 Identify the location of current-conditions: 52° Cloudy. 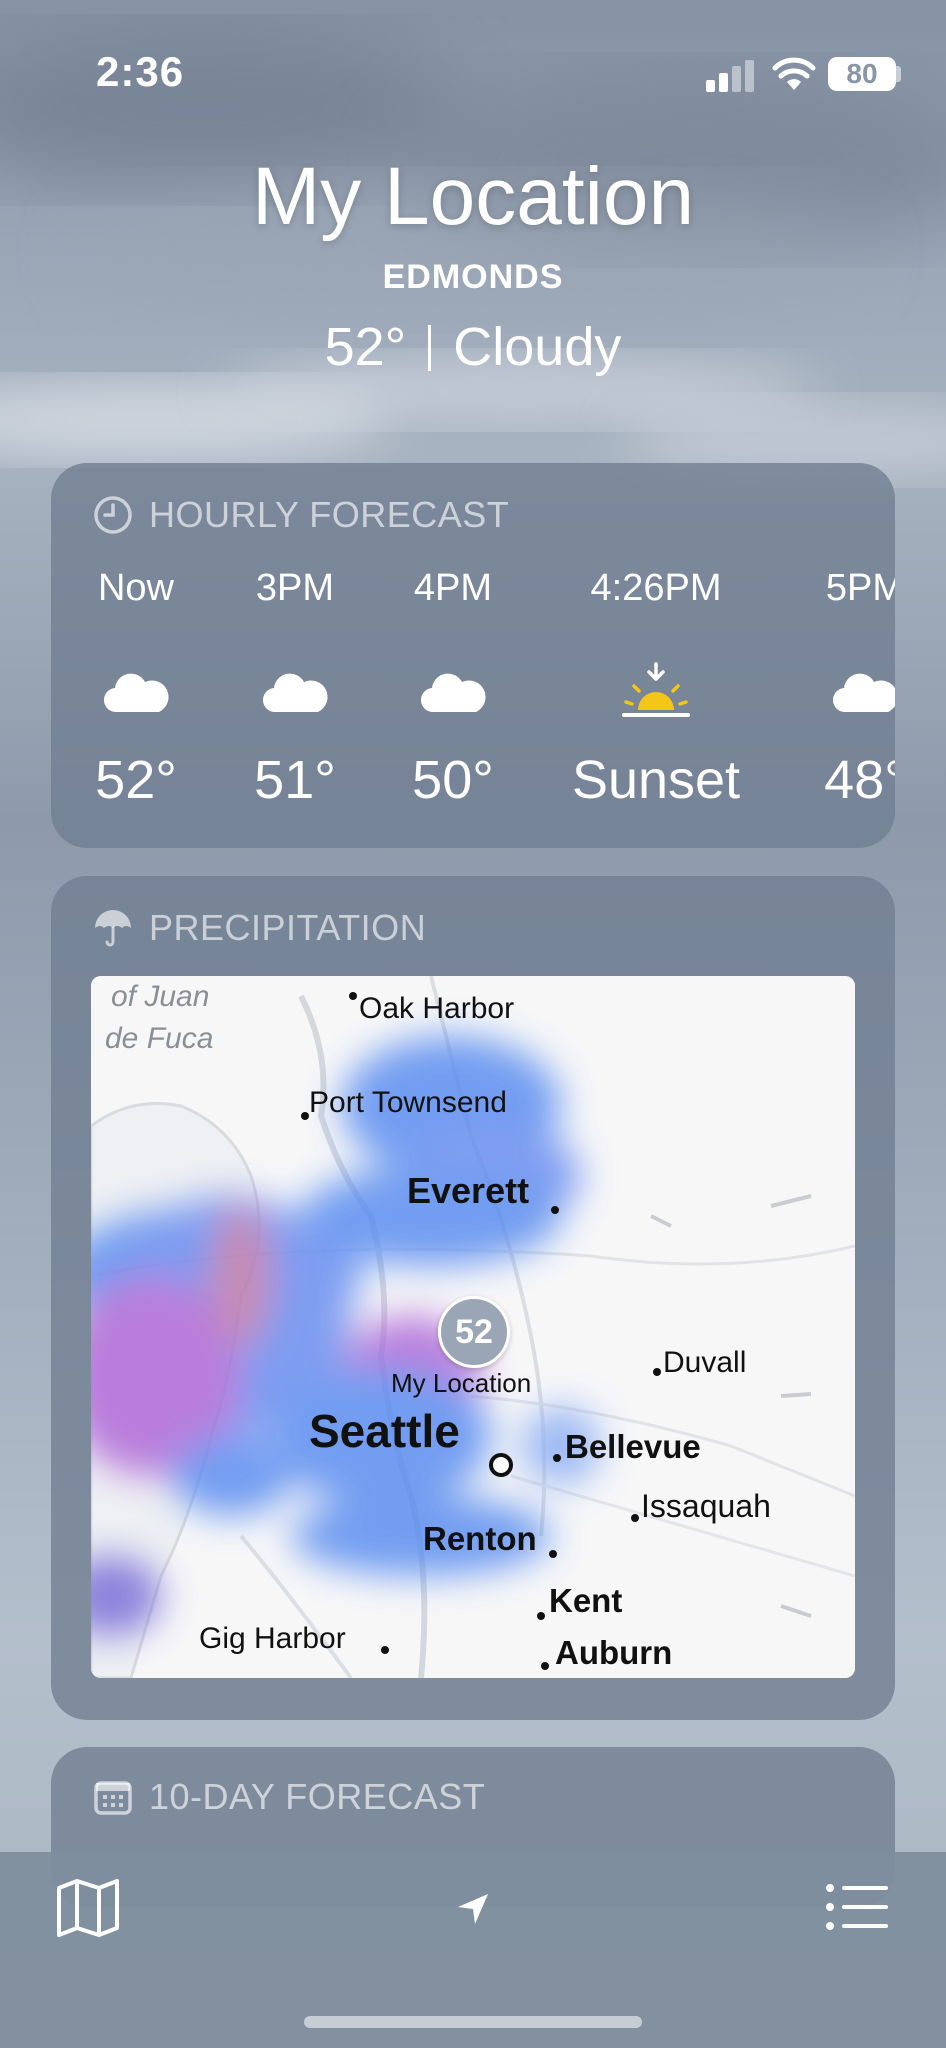
(473, 347).